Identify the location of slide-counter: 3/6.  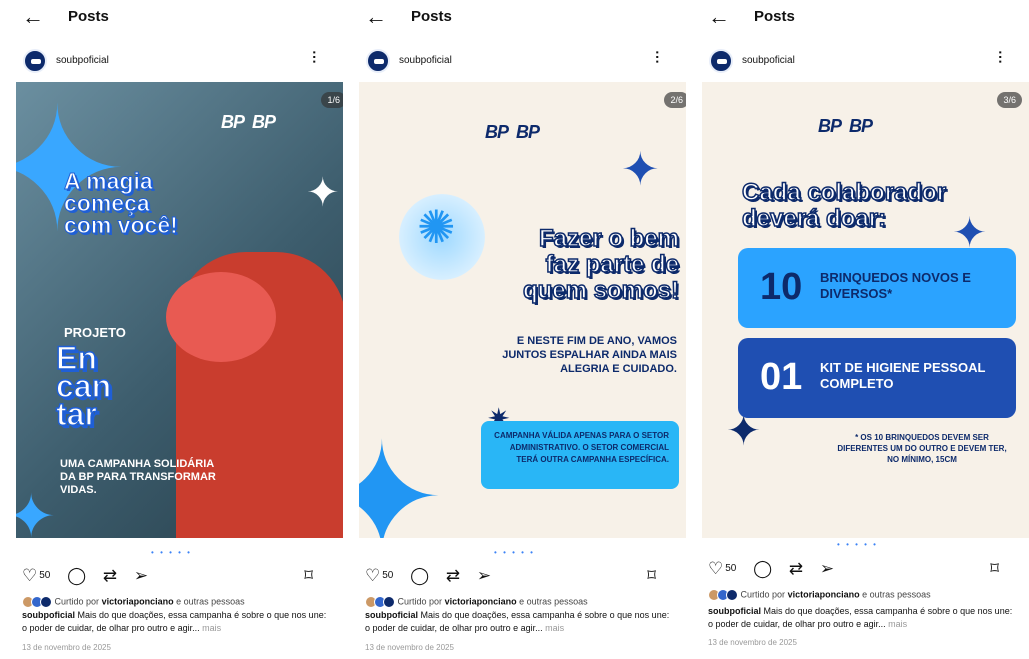
(1009, 100).